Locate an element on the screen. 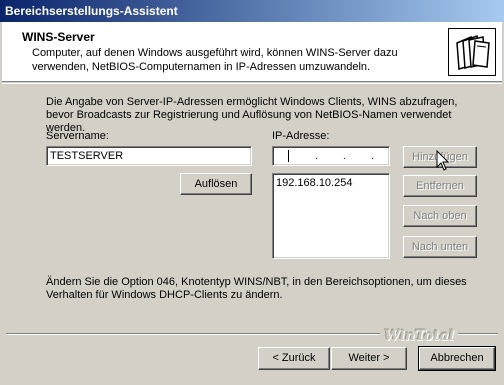 This screenshot has width=504, height=385. ip-address-list: 192.168.10.254 is located at coordinates (331, 216).